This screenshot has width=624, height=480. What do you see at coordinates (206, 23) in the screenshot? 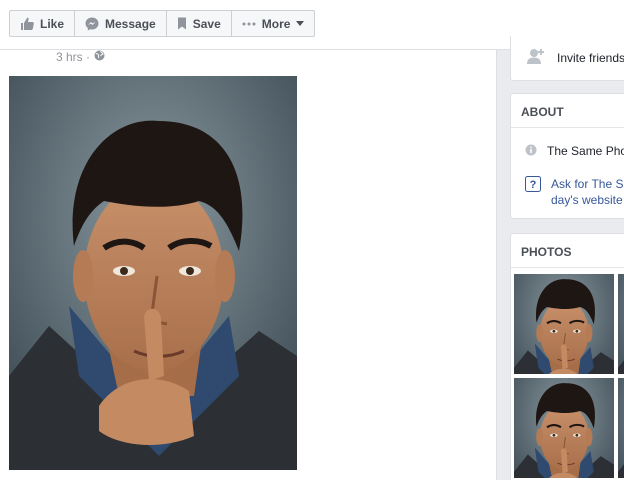
I see `save-label: Save` at bounding box center [206, 23].